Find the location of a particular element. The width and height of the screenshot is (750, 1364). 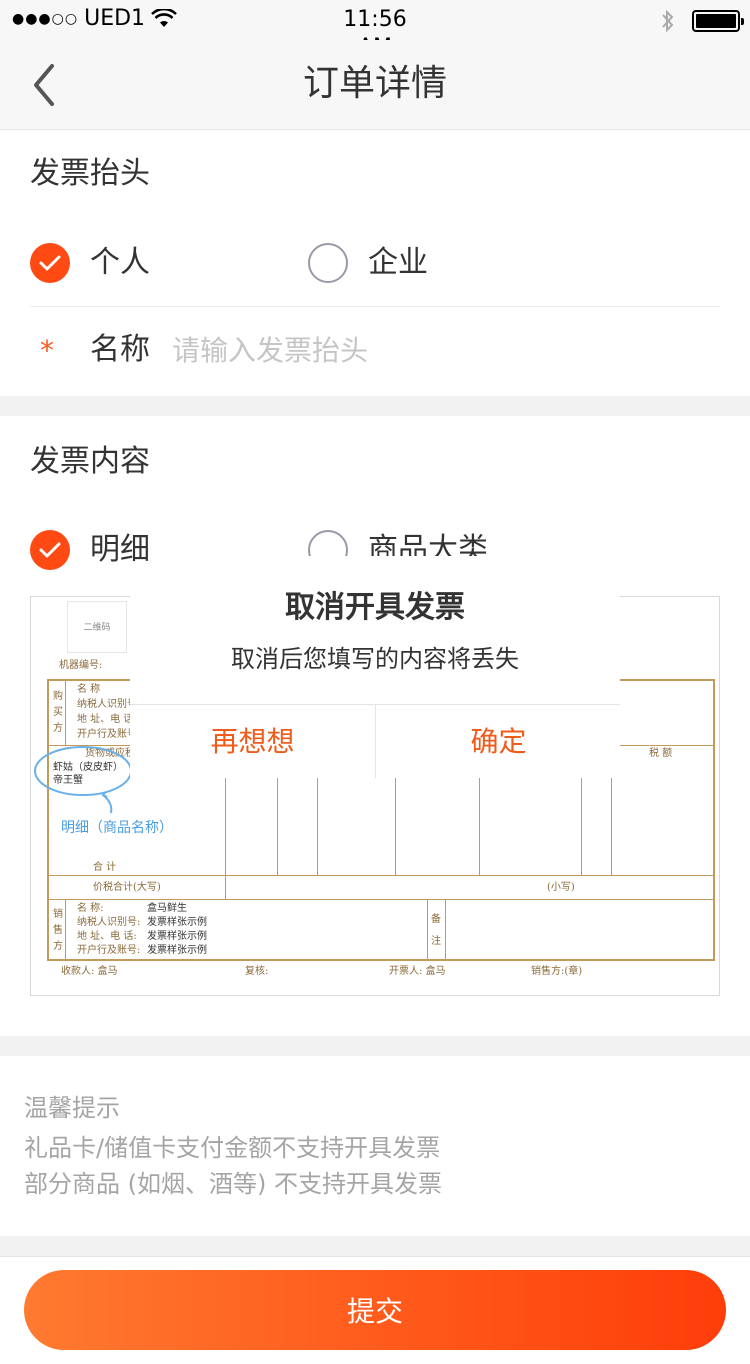

option-category: 商品大类 is located at coordinates (398, 543).